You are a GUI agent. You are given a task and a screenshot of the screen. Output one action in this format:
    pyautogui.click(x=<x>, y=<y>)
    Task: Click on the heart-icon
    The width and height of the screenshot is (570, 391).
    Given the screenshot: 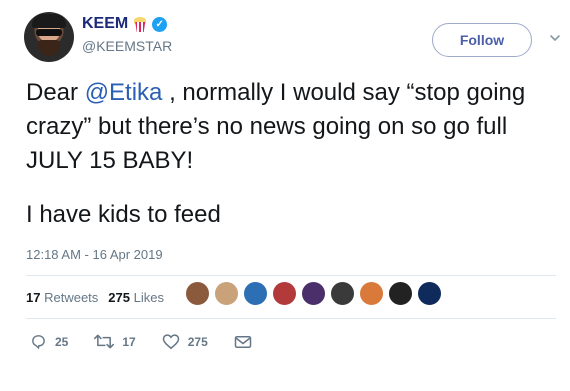 What is the action you would take?
    pyautogui.click(x=170, y=342)
    